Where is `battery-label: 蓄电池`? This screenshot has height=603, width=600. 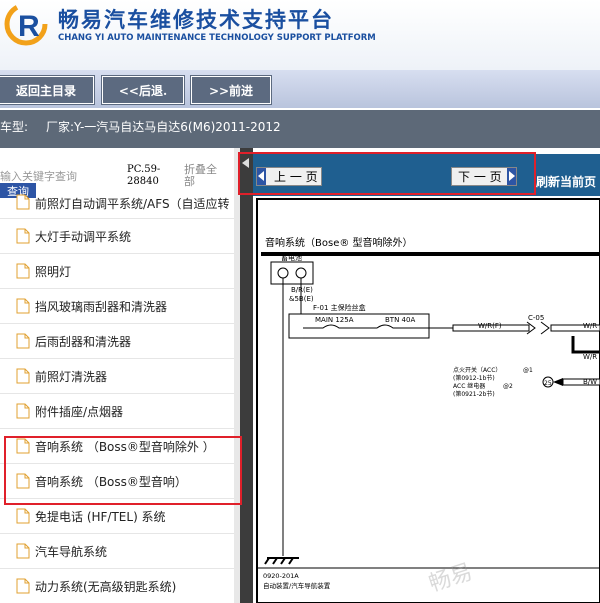
battery-label: 蓄电池 is located at coordinates (291, 257).